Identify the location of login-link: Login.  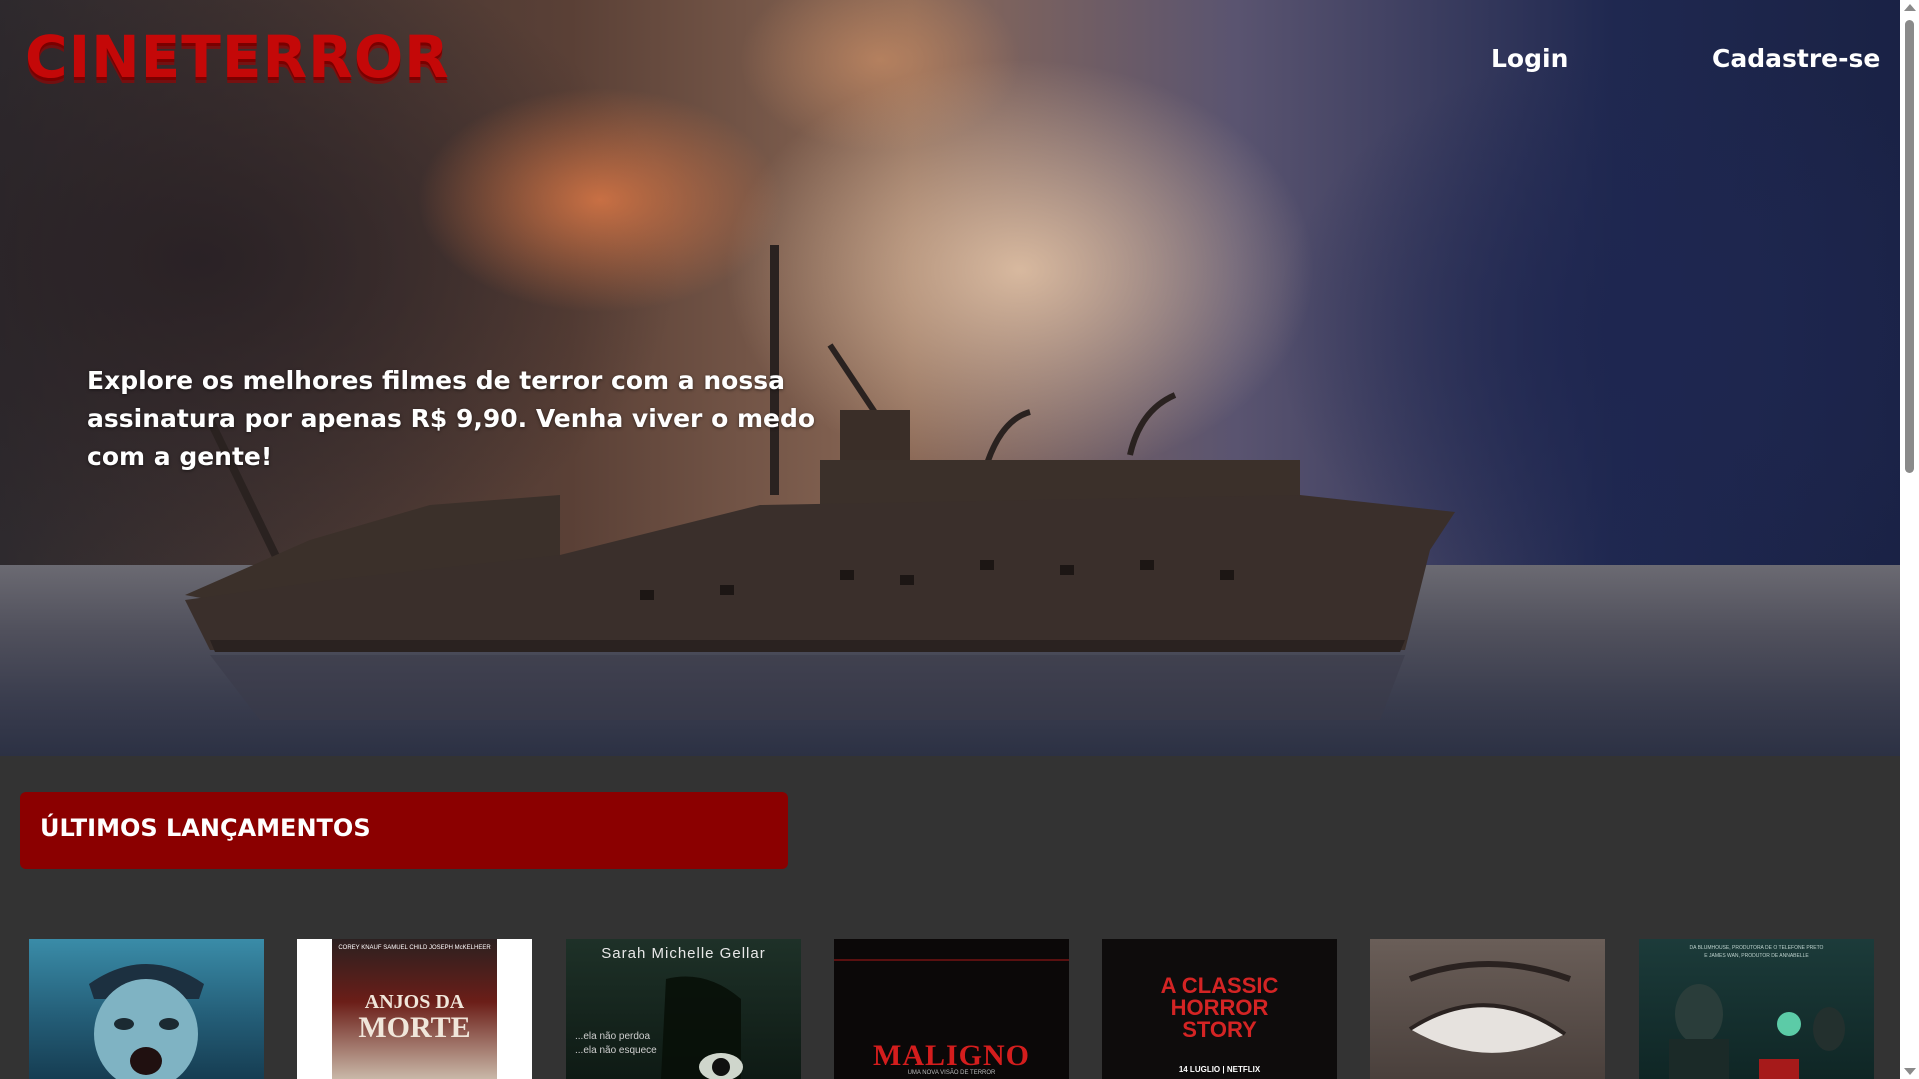
(1529, 58).